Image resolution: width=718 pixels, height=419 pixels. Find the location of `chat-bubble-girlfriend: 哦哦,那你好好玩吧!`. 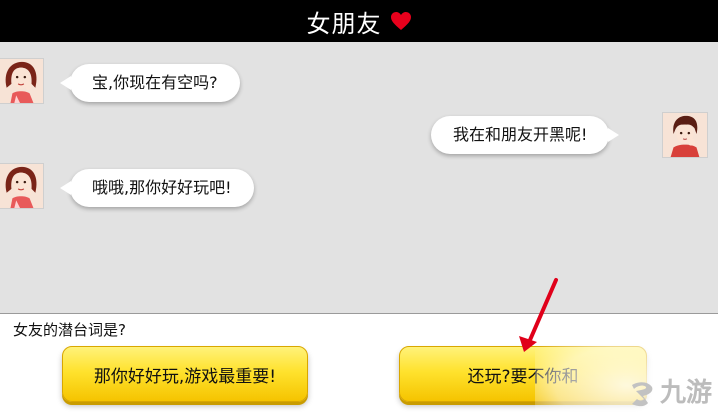

chat-bubble-girlfriend: 哦哦,那你好好玩吧! is located at coordinates (157, 188).